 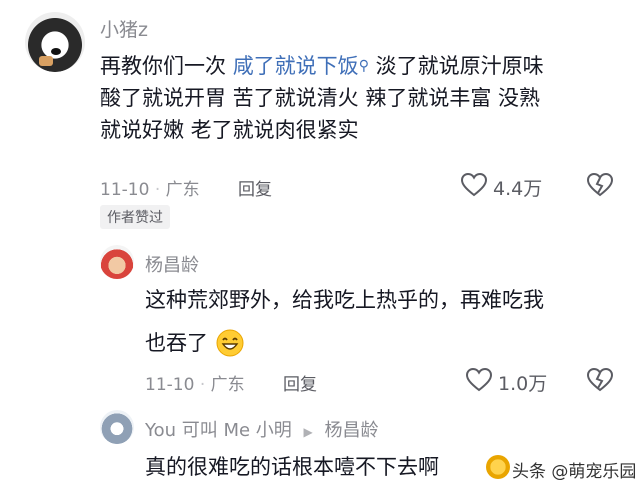 What do you see at coordinates (166, 66) in the screenshot?
I see `comment-text-prefix: 再教你们一次` at bounding box center [166, 66].